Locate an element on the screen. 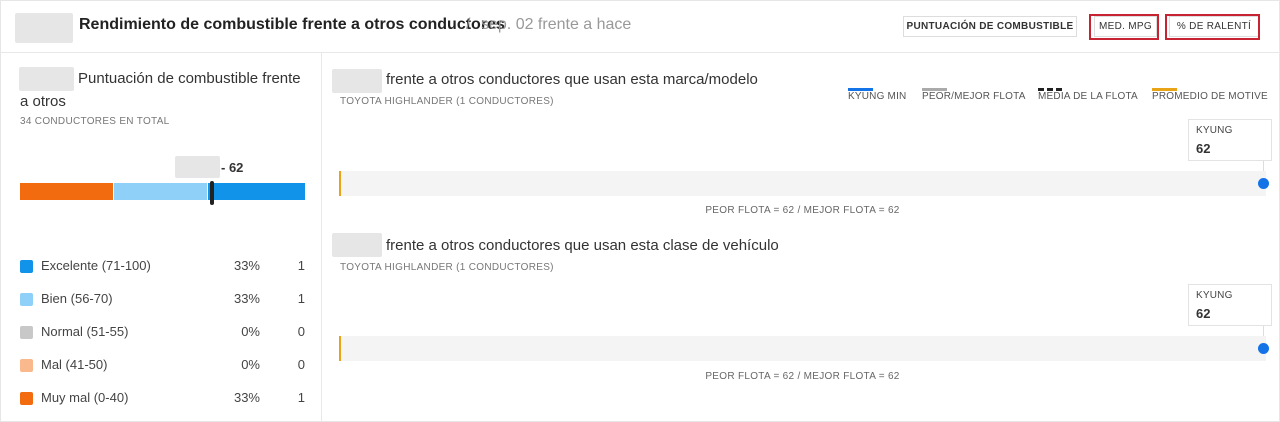  legend-label: Normal (51-55) is located at coordinates (85, 331).